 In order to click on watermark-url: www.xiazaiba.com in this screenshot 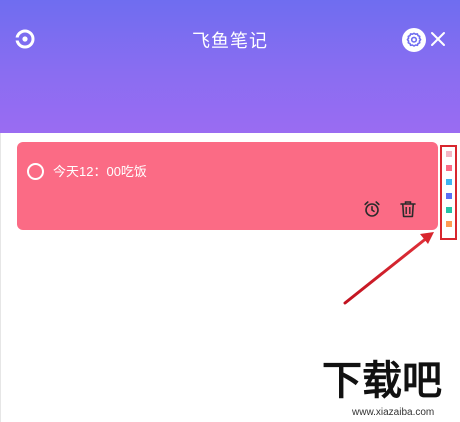, I will do `click(393, 412)`.